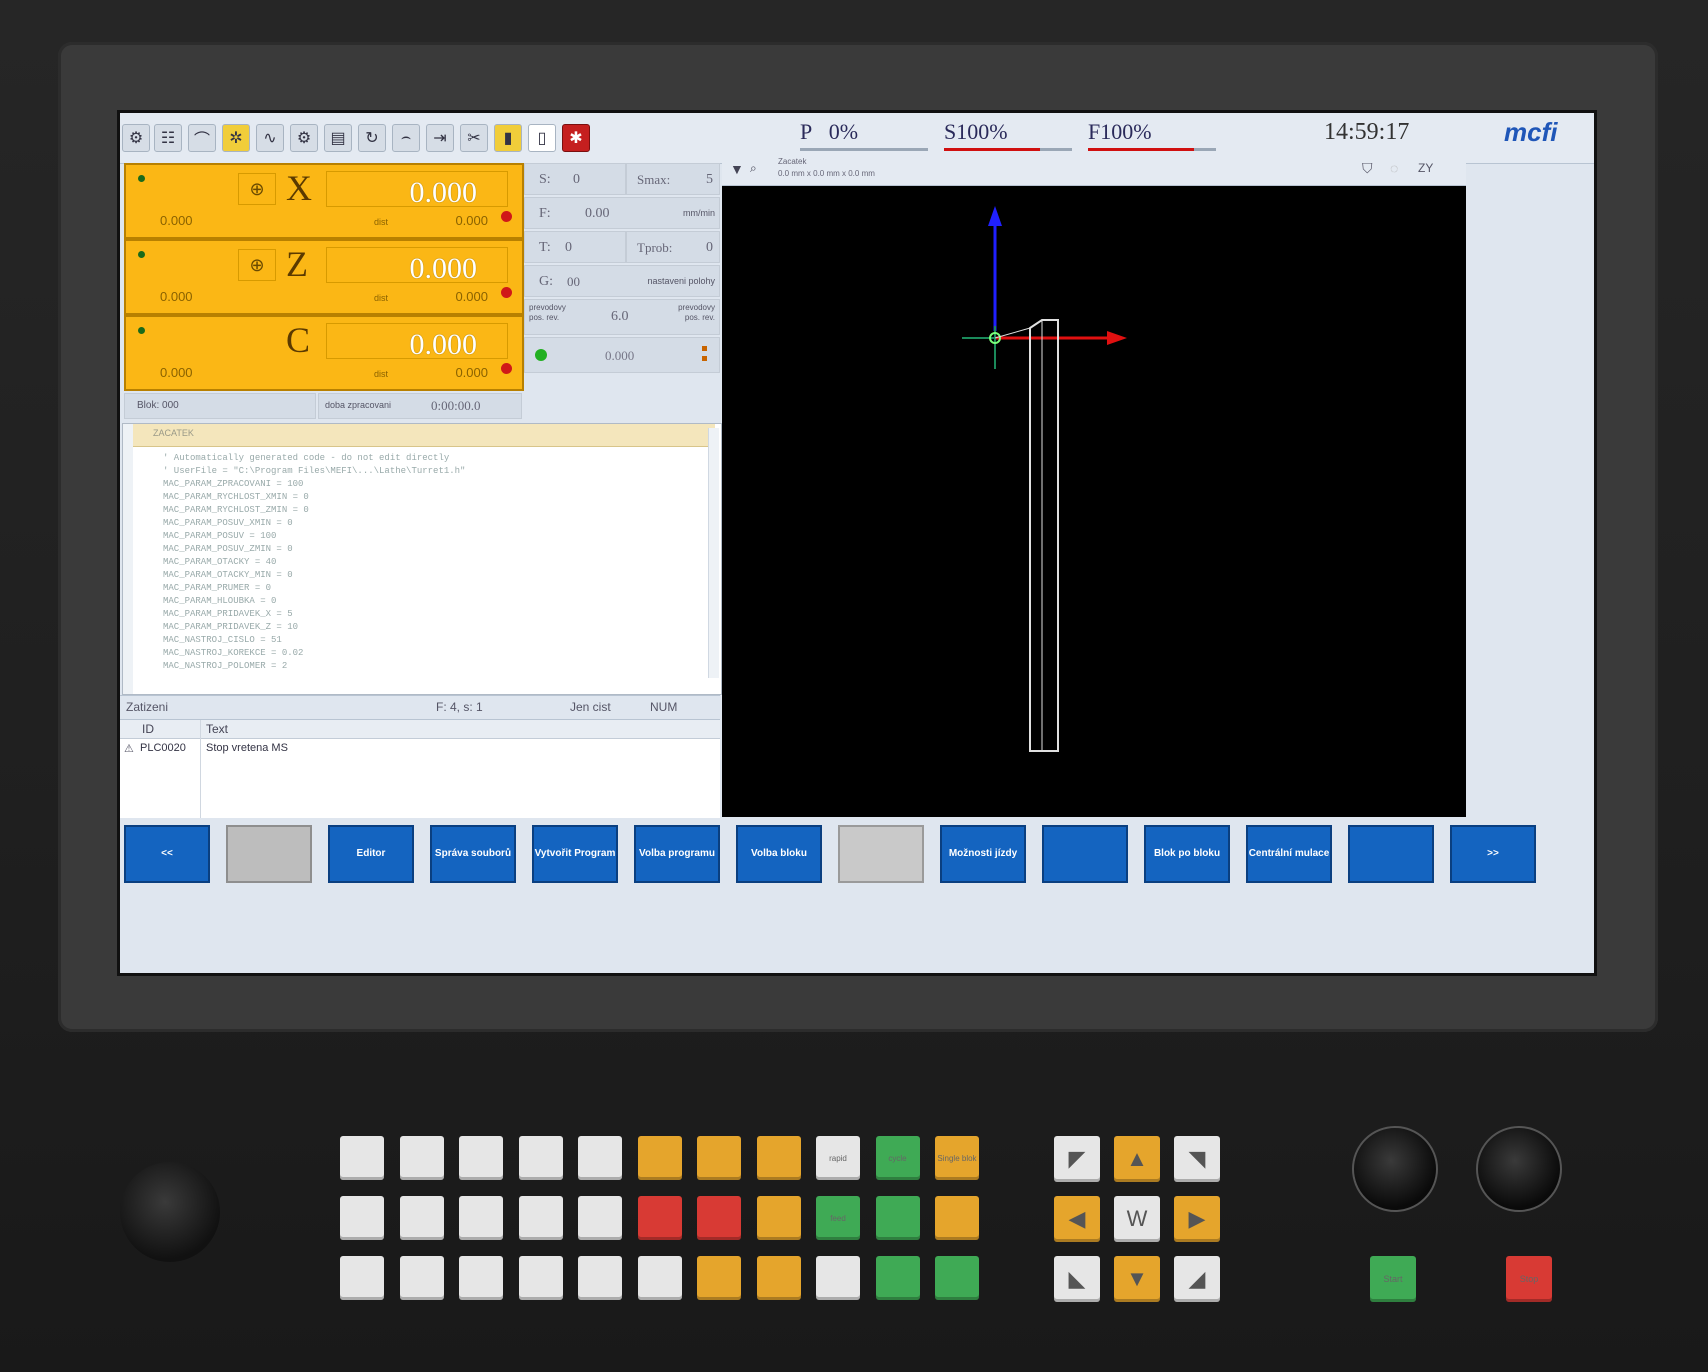  Describe the element at coordinates (314, 614) in the screenshot. I see `code-line: MAC_PARAM_PRIDAVEK_X = 5` at that location.